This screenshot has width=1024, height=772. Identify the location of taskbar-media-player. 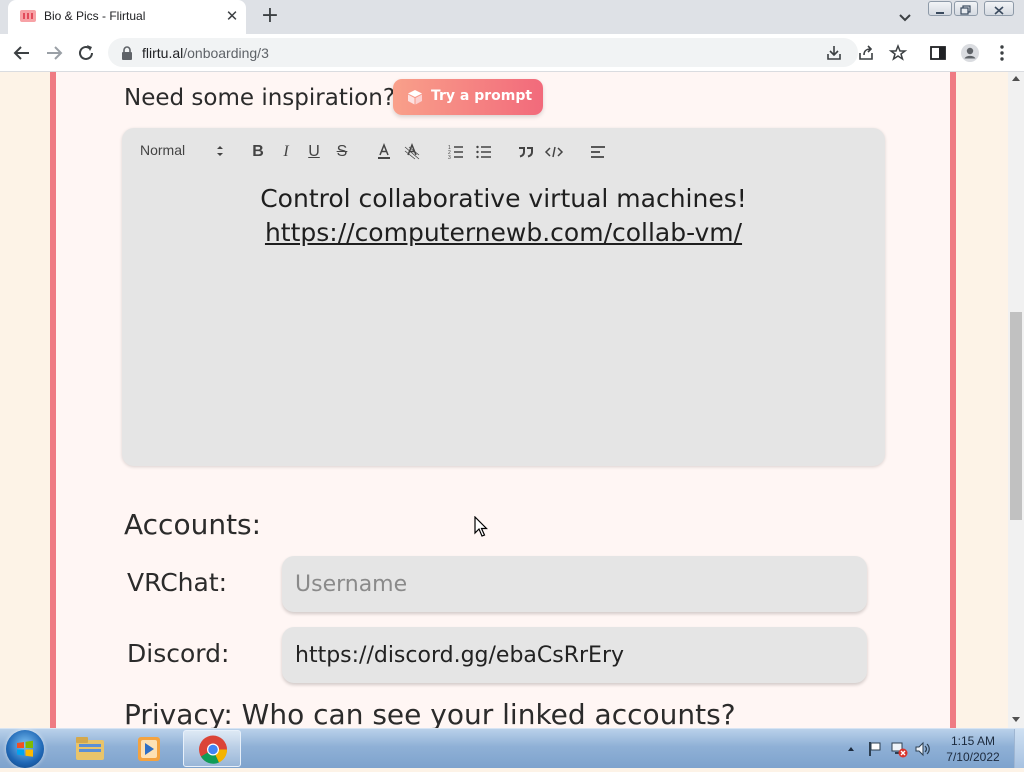
(149, 748).